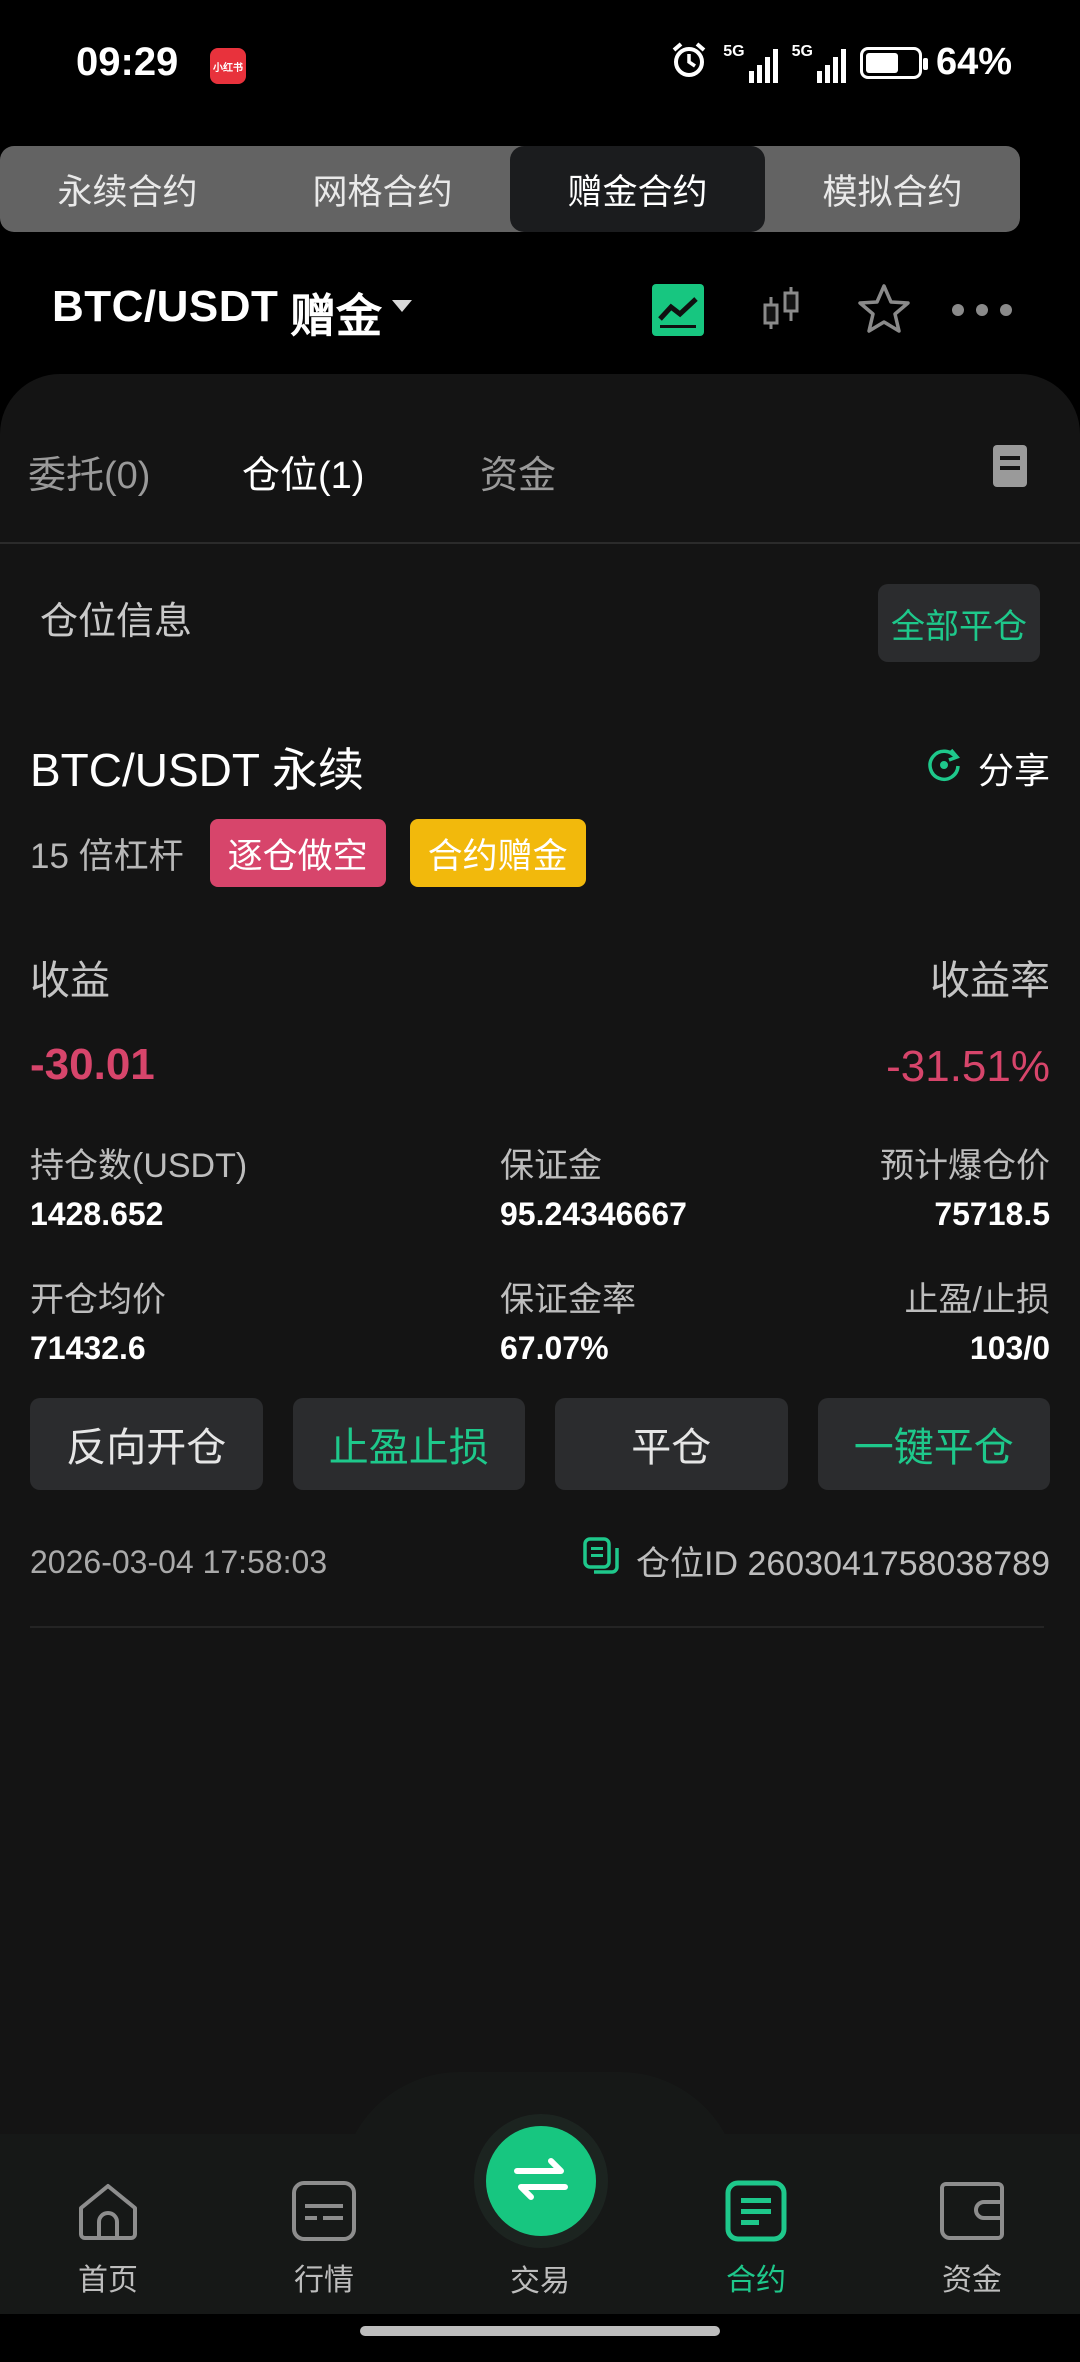  What do you see at coordinates (637, 189) in the screenshot?
I see `tab-bonus: 赠金合约` at bounding box center [637, 189].